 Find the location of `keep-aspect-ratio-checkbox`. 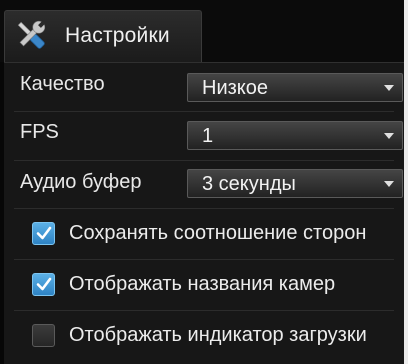

keep-aspect-ratio-checkbox is located at coordinates (43, 233).